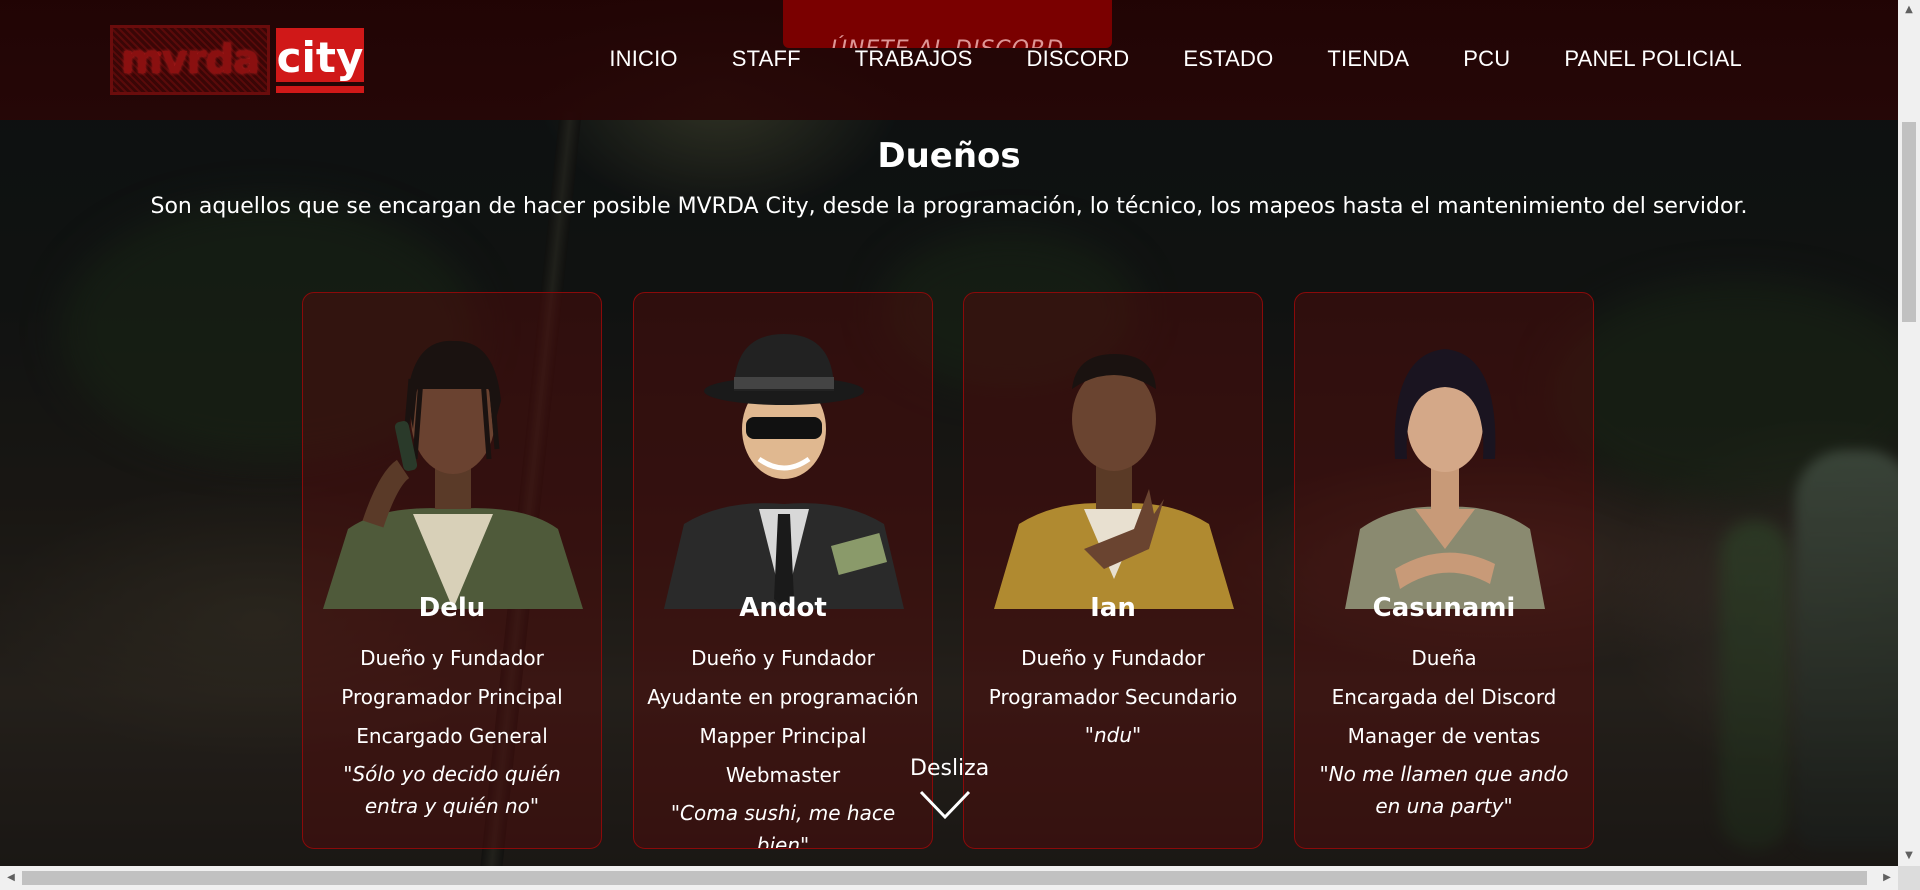  What do you see at coordinates (1113, 697) in the screenshot?
I see `owner-role: Programador Secundario` at bounding box center [1113, 697].